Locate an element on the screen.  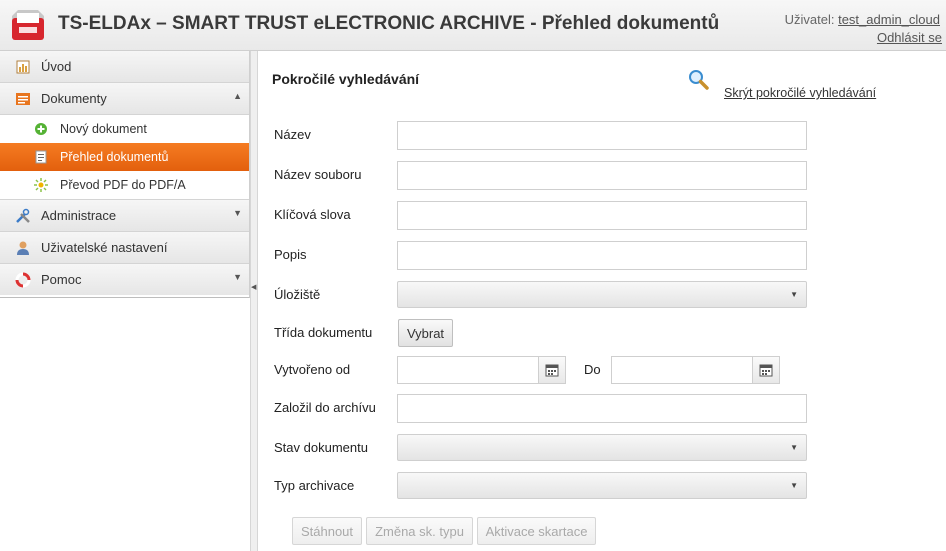
user-info: Uživatel: test_admin_cloud is located at coordinates (862, 19).